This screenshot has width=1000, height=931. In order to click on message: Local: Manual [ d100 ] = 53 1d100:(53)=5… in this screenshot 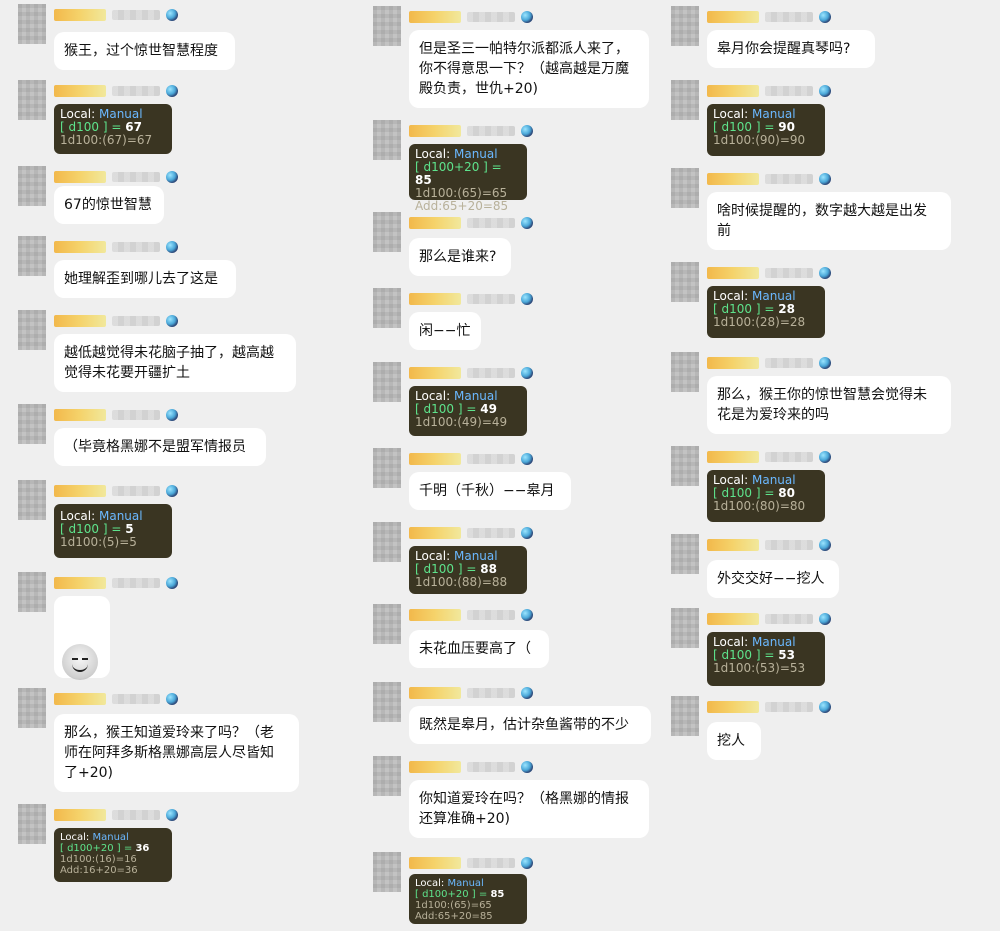, I will do `click(826, 649)`.